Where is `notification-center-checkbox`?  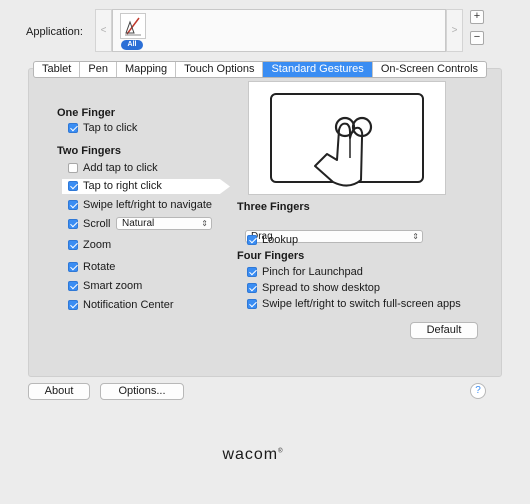 notification-center-checkbox is located at coordinates (73, 305).